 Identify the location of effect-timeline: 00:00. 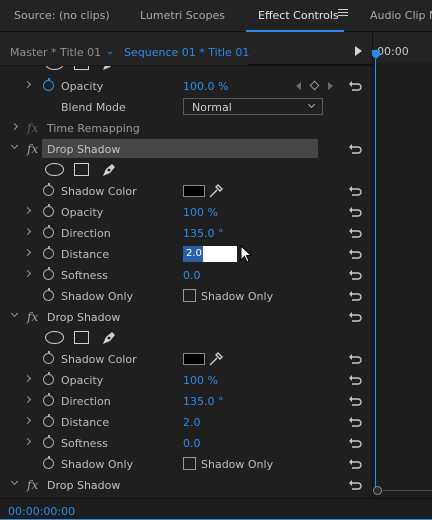
(402, 265).